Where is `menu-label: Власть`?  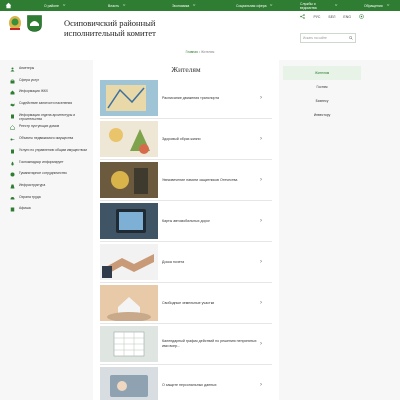
menu-label: Власть is located at coordinates (114, 5).